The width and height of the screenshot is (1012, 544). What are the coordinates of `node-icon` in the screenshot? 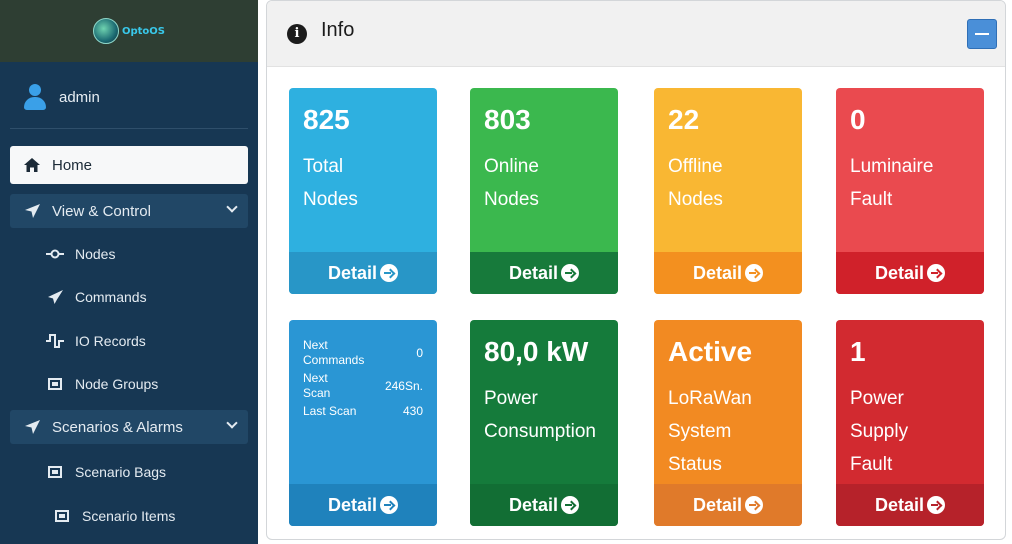 It's located at (55, 254).